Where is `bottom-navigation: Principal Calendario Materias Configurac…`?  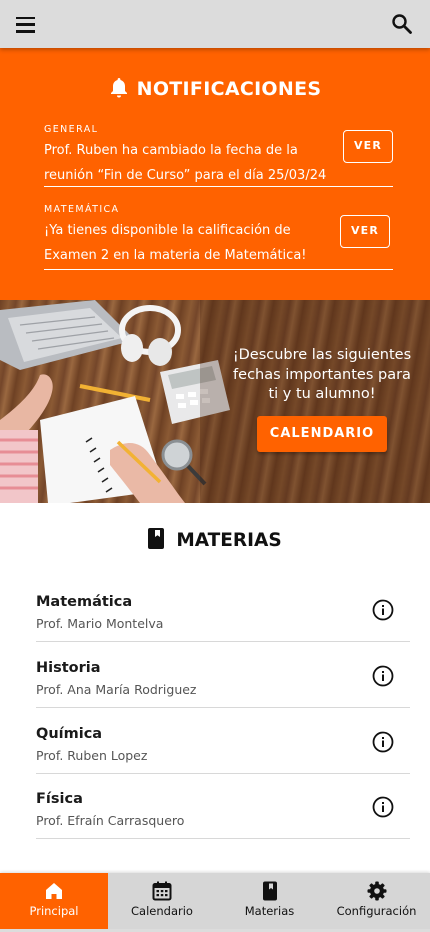 bottom-navigation: Principal Calendario Materias Configurac… is located at coordinates (215, 901).